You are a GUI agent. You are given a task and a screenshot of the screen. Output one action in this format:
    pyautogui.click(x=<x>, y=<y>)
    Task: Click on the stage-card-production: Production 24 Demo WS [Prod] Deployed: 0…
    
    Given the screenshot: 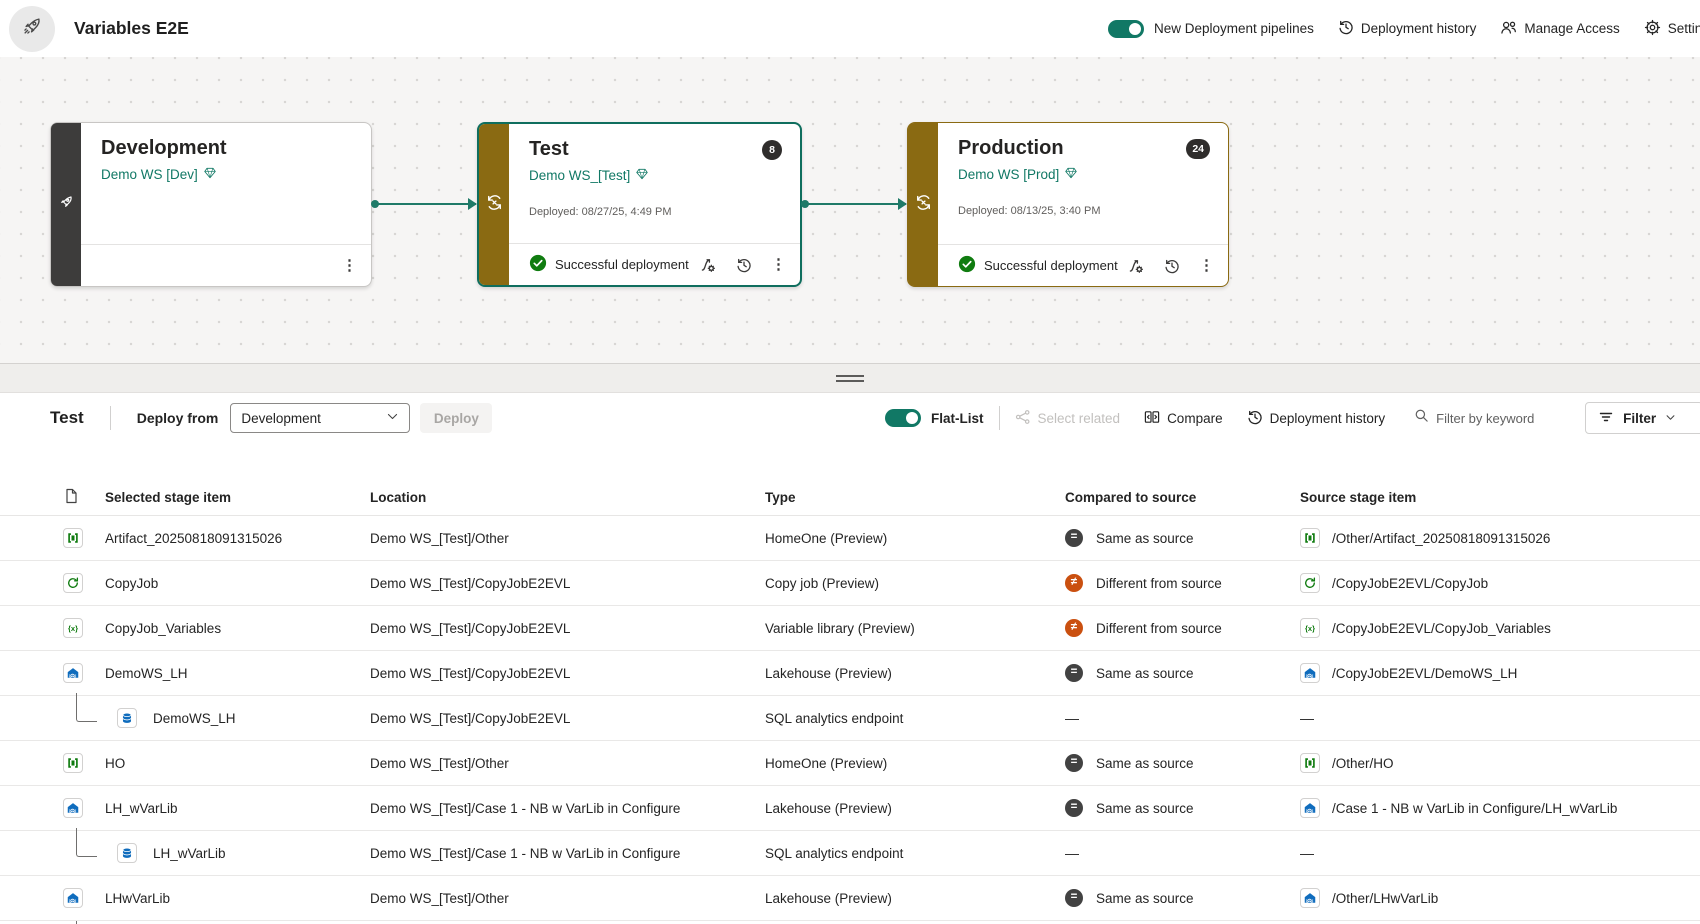 What is the action you would take?
    pyautogui.click(x=1068, y=204)
    